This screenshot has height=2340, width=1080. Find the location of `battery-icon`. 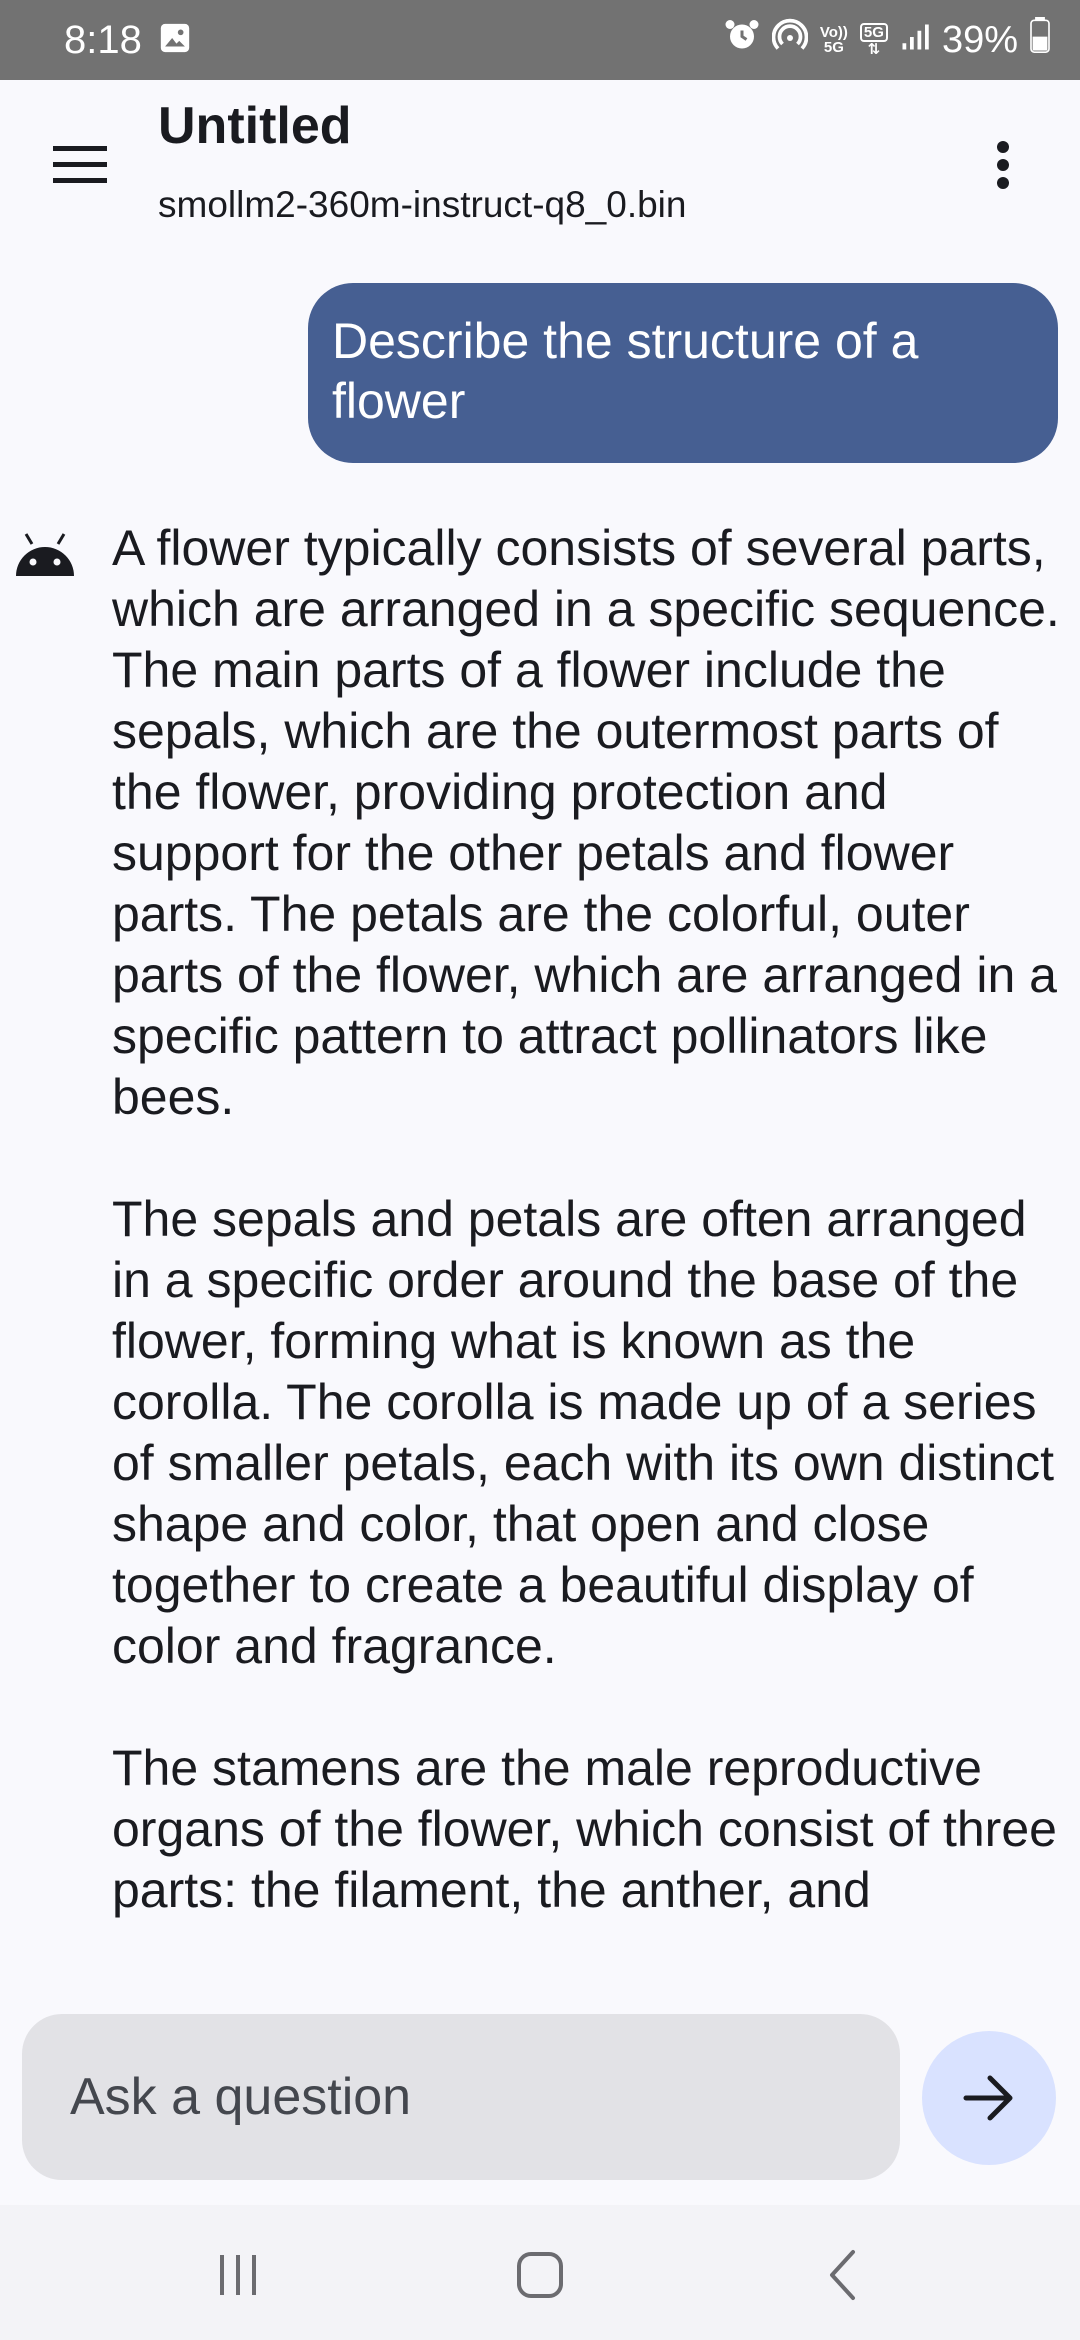

battery-icon is located at coordinates (1040, 40).